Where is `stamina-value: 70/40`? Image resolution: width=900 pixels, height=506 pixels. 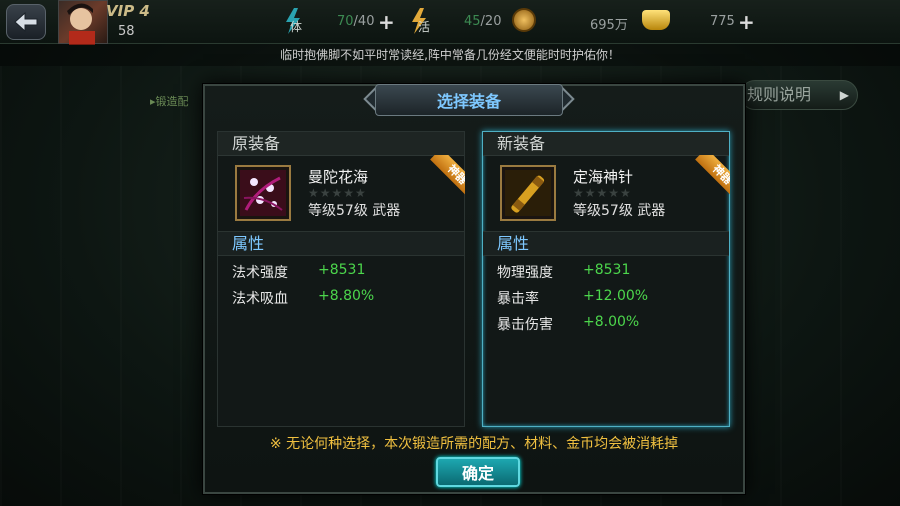 stamina-value: 70/40 is located at coordinates (356, 21).